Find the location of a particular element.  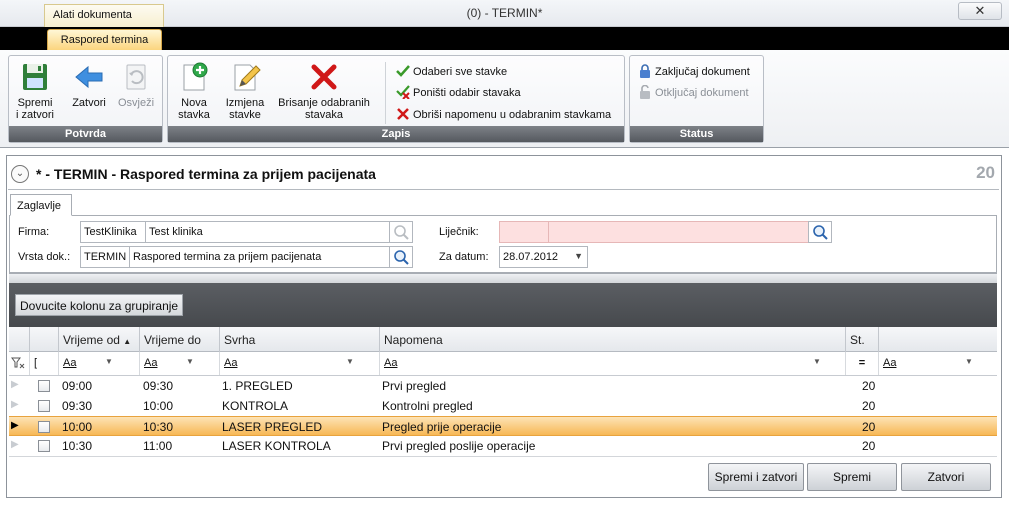

tab-zaglavlje: Zaglavlje is located at coordinates (41, 205).